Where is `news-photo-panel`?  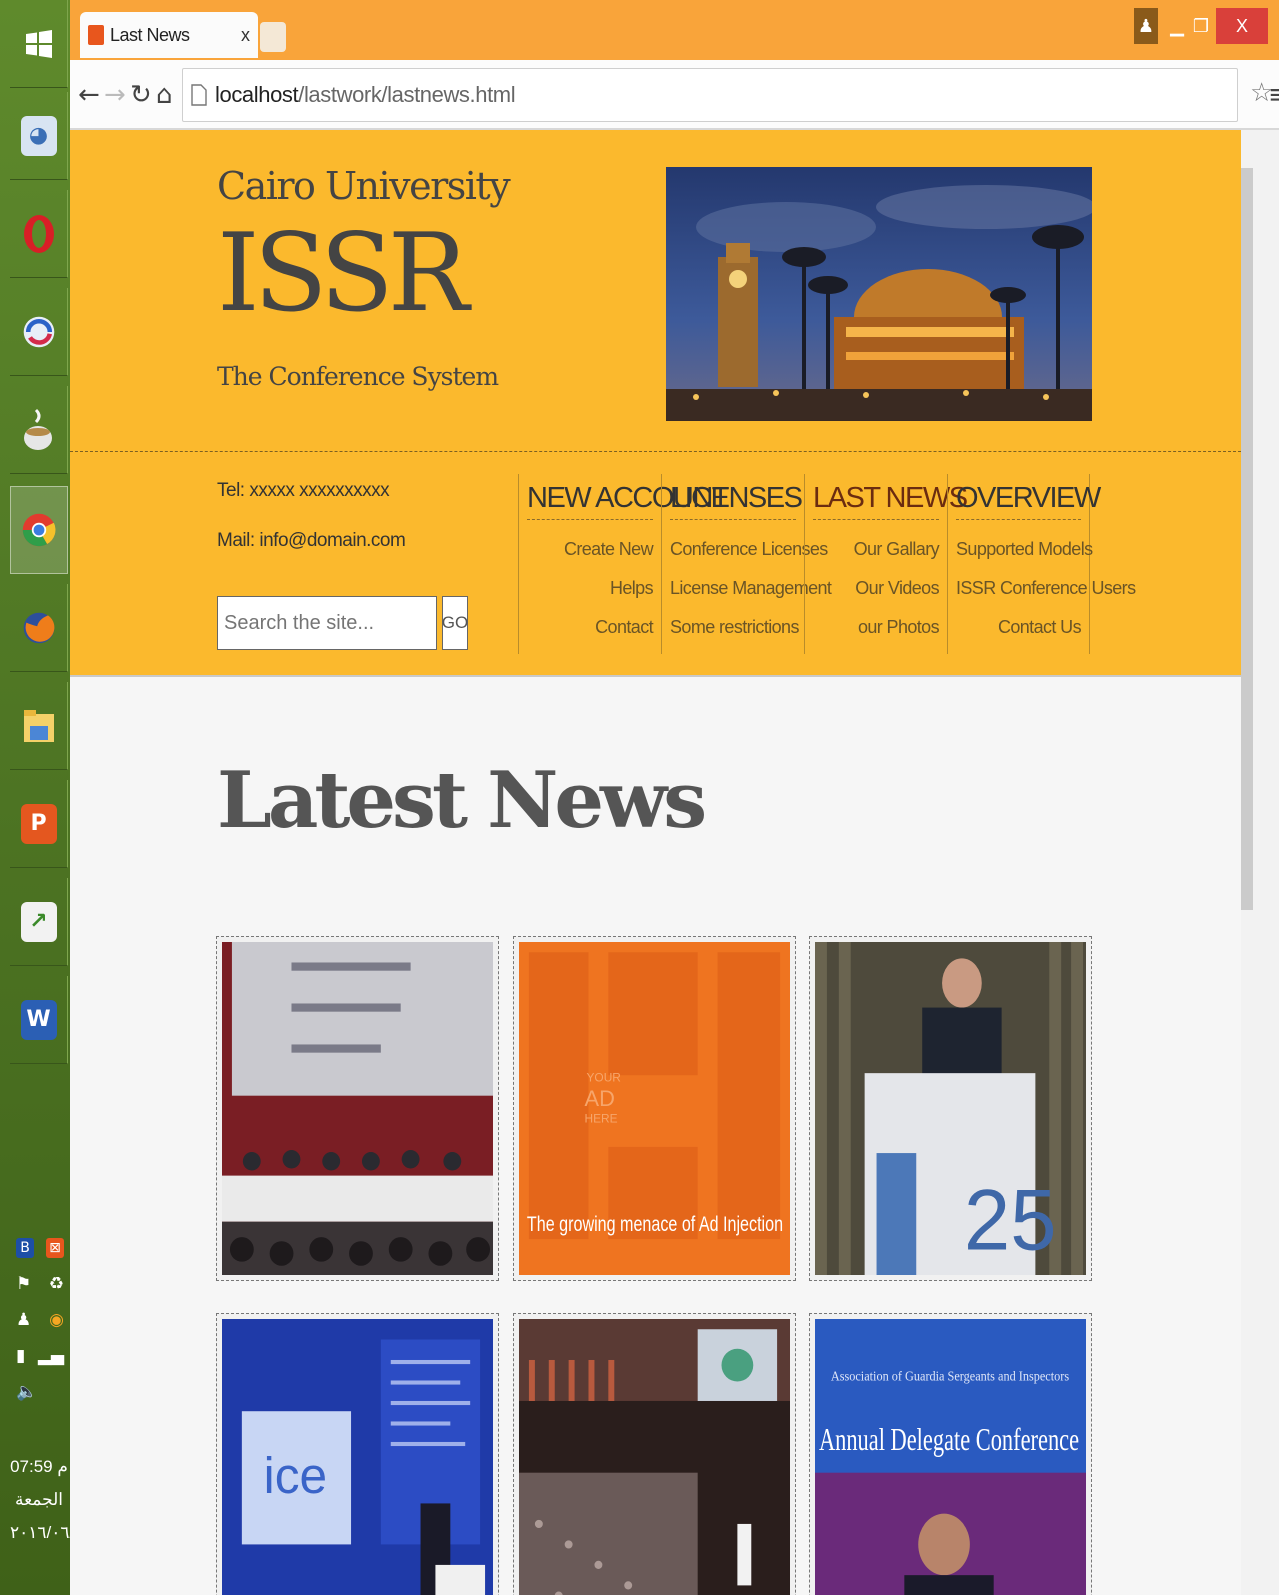
news-photo-panel is located at coordinates (357, 1108).